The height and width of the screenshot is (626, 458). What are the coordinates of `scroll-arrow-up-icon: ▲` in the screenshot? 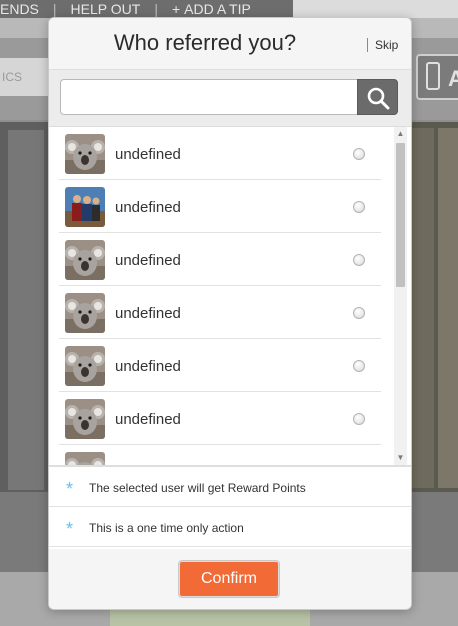 It's located at (400, 134).